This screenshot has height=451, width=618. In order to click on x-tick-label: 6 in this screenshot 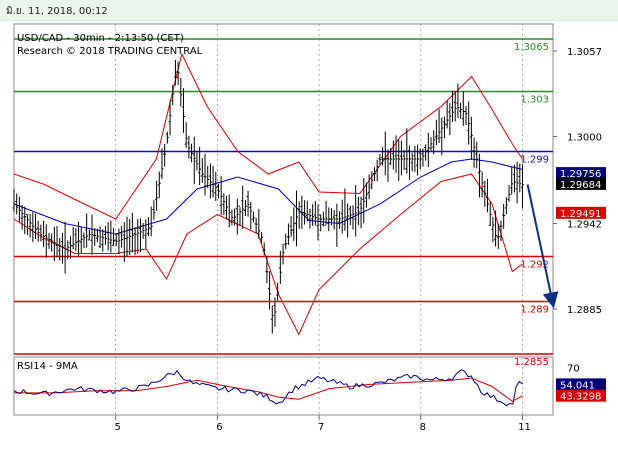, I will do `click(219, 427)`.